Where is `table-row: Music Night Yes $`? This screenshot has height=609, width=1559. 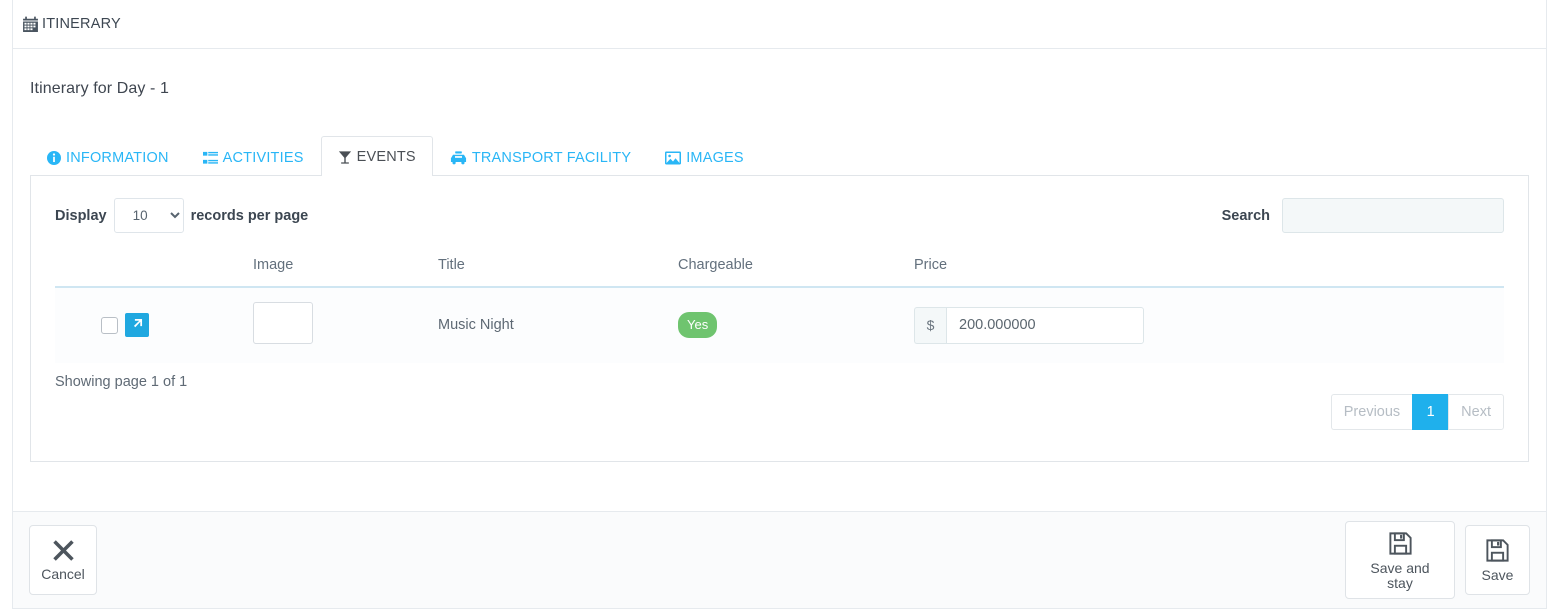
table-row: Music Night Yes $ is located at coordinates (779, 325).